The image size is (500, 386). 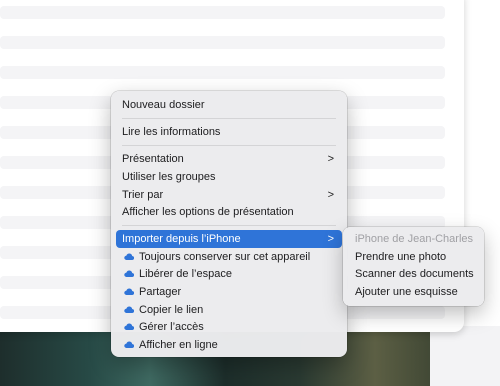 I want to click on menu-item-manage-access: Gérer l’accès, so click(x=229, y=327).